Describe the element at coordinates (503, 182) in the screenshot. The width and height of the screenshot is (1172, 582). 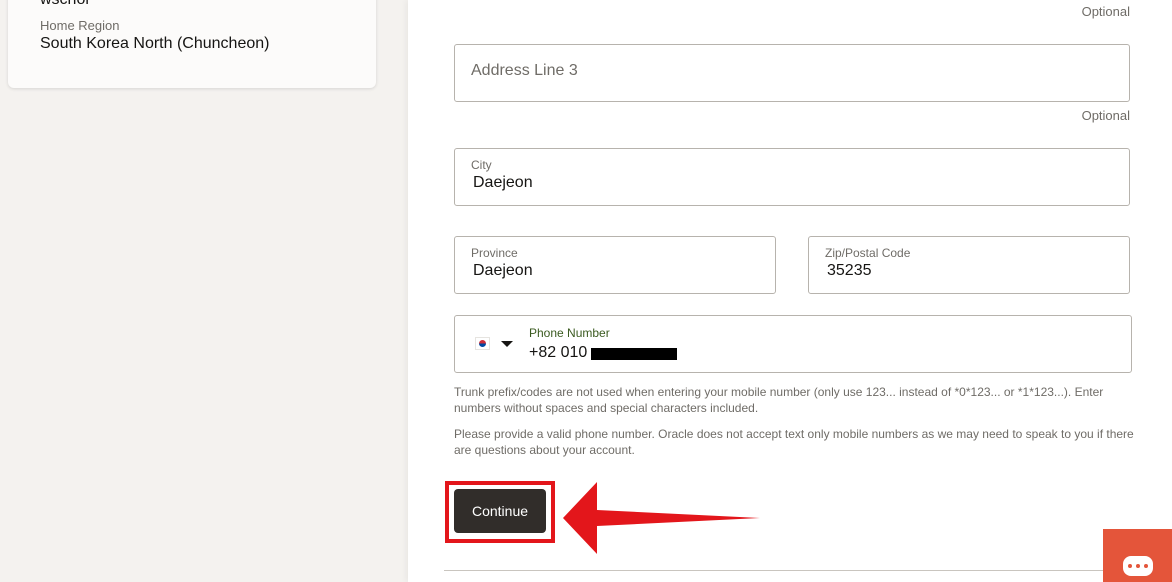
I see `city-value: Daejeon` at that location.